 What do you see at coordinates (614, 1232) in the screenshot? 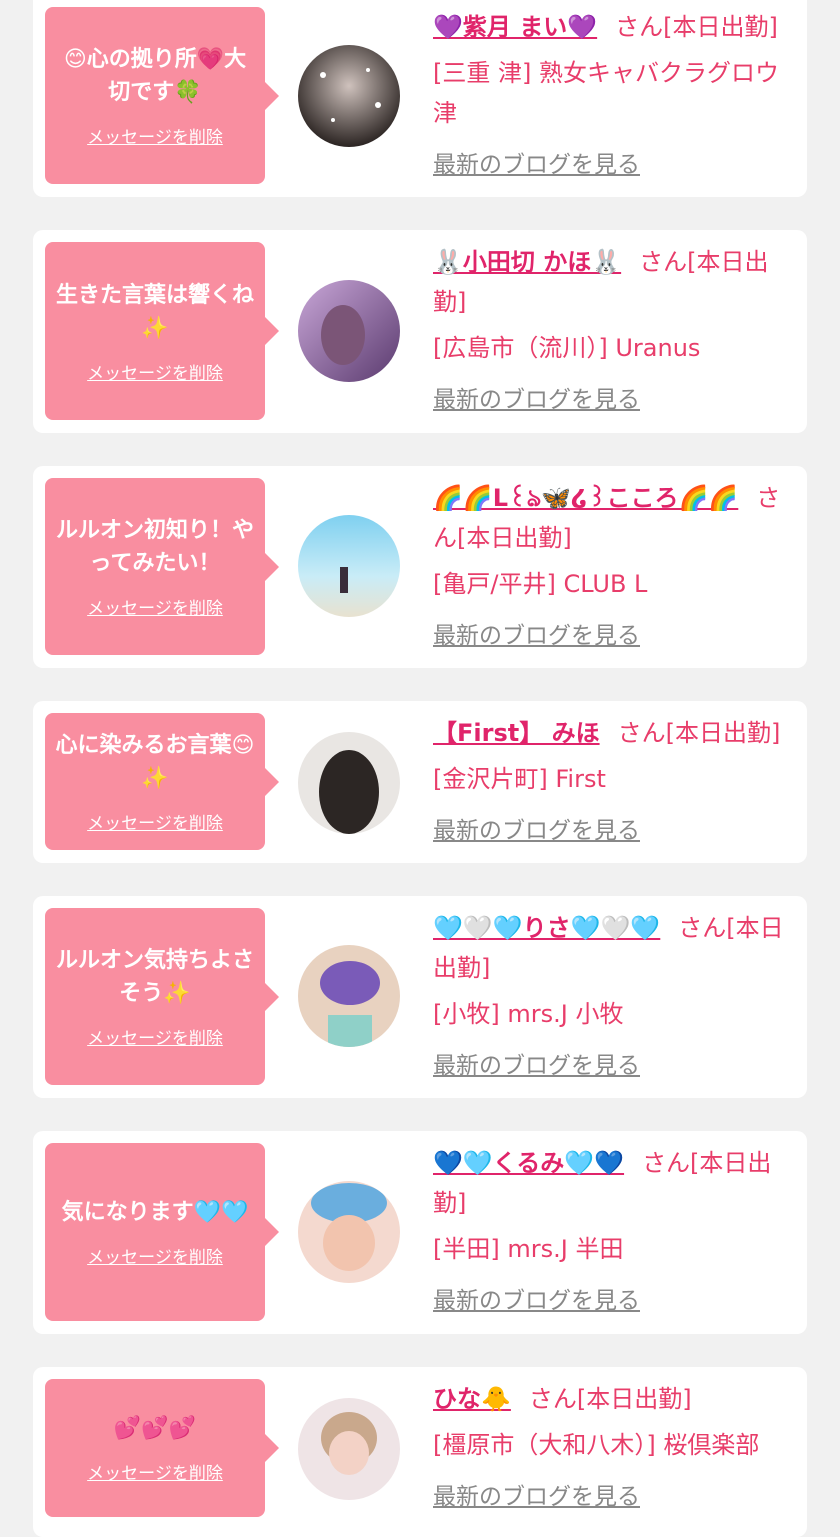
I see `cast-info: 💙🩵くるみ🩵💙 さん[本日出勤] [半田] mrs.J 半田 最新のブログを見る` at bounding box center [614, 1232].